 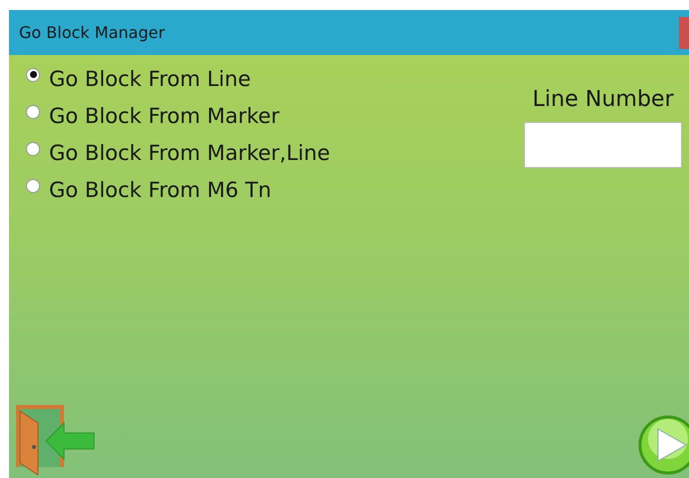 I want to click on window-title: Go Block Manager, so click(x=92, y=32).